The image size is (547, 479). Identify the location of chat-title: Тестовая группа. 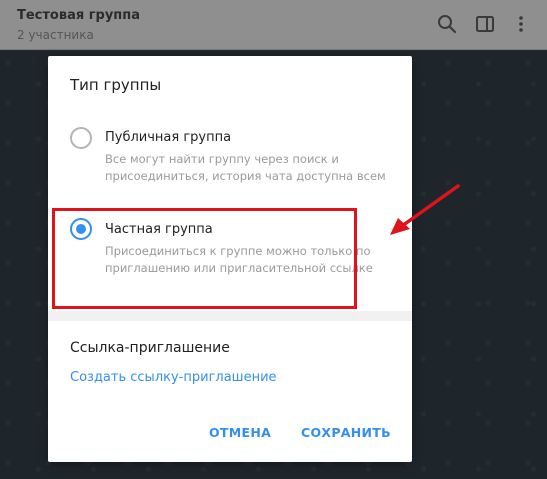
(78, 15).